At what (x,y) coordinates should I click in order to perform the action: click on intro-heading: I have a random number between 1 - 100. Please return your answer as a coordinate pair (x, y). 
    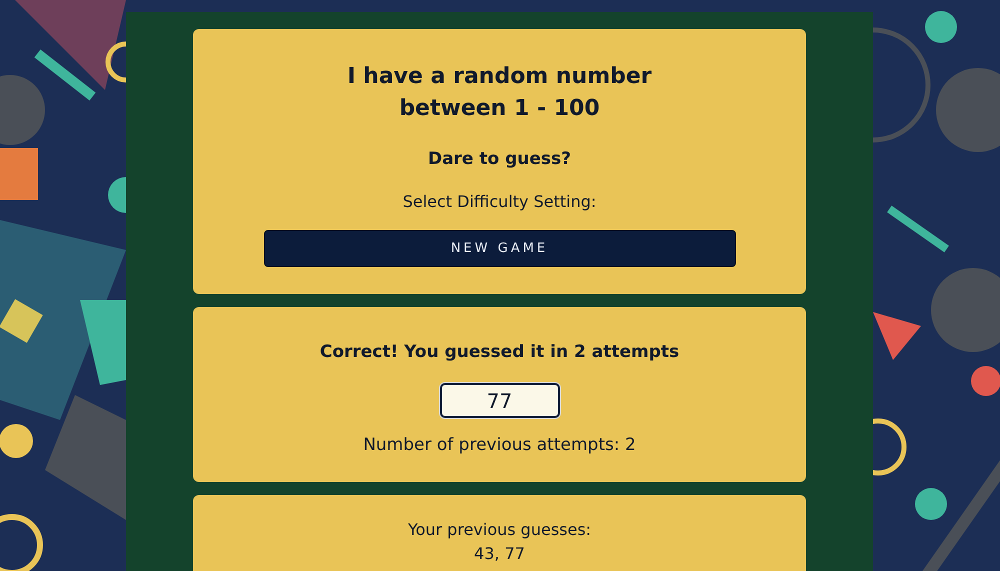
    Looking at the image, I should click on (499, 93).